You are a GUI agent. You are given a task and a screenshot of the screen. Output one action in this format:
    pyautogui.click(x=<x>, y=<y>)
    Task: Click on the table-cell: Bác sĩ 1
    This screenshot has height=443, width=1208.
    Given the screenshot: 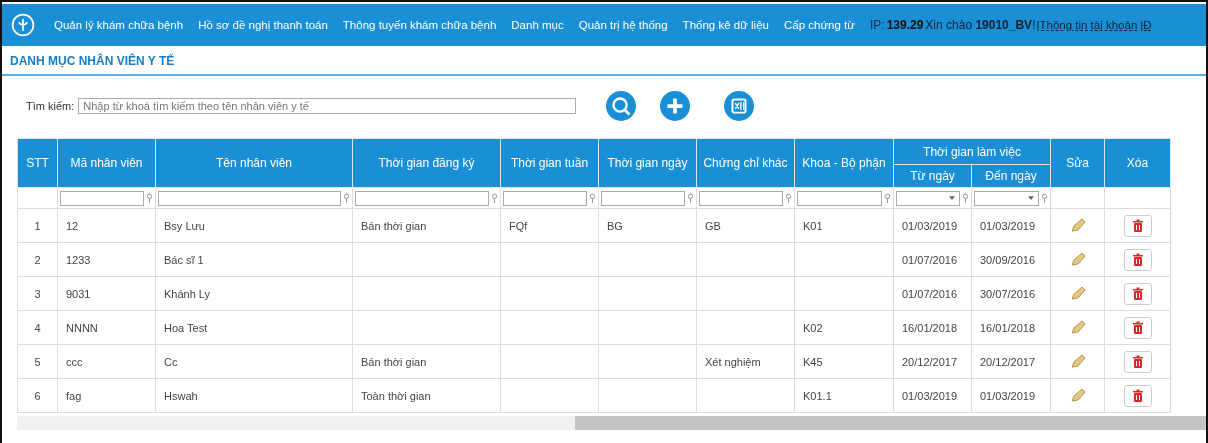 What is the action you would take?
    pyautogui.click(x=184, y=259)
    